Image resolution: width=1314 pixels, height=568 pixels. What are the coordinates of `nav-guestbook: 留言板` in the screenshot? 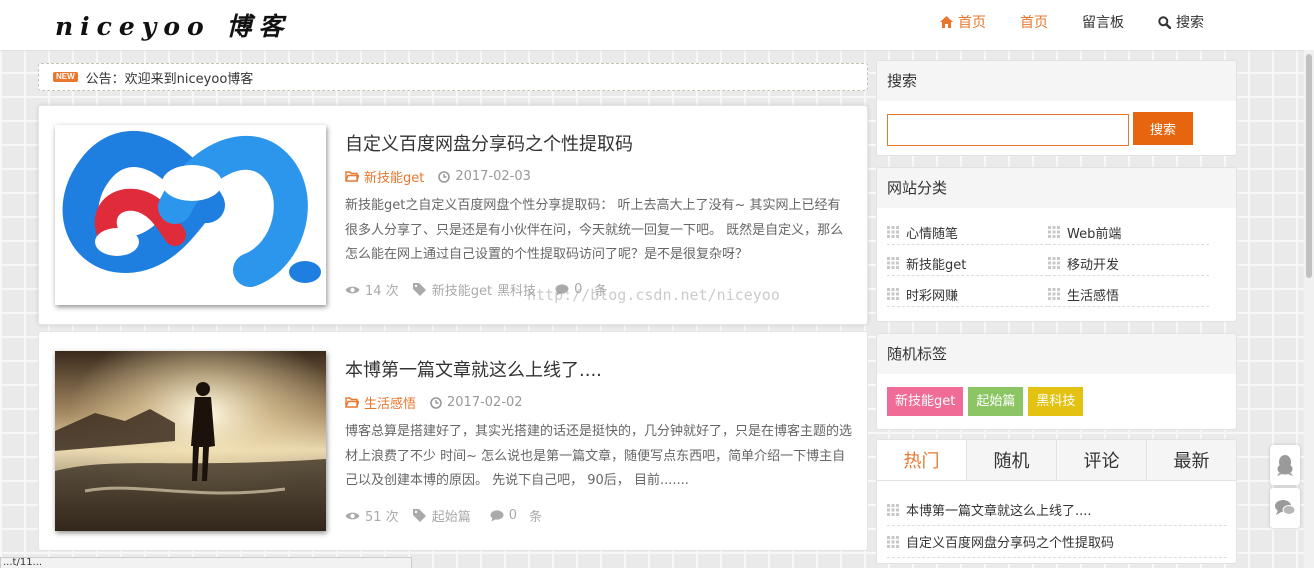 It's located at (1103, 22).